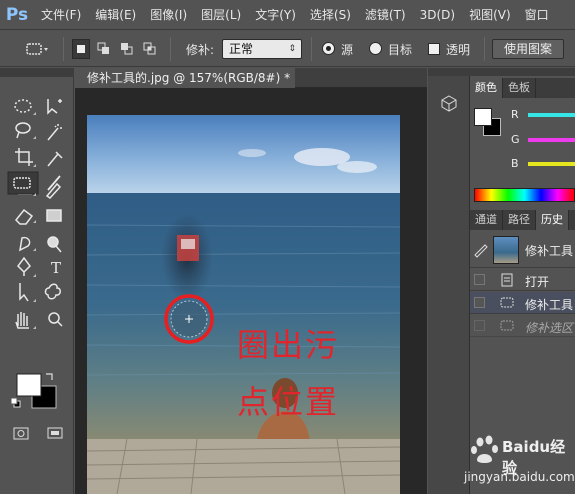  What do you see at coordinates (449, 103) in the screenshot?
I see `3d-panel-icon` at bounding box center [449, 103].